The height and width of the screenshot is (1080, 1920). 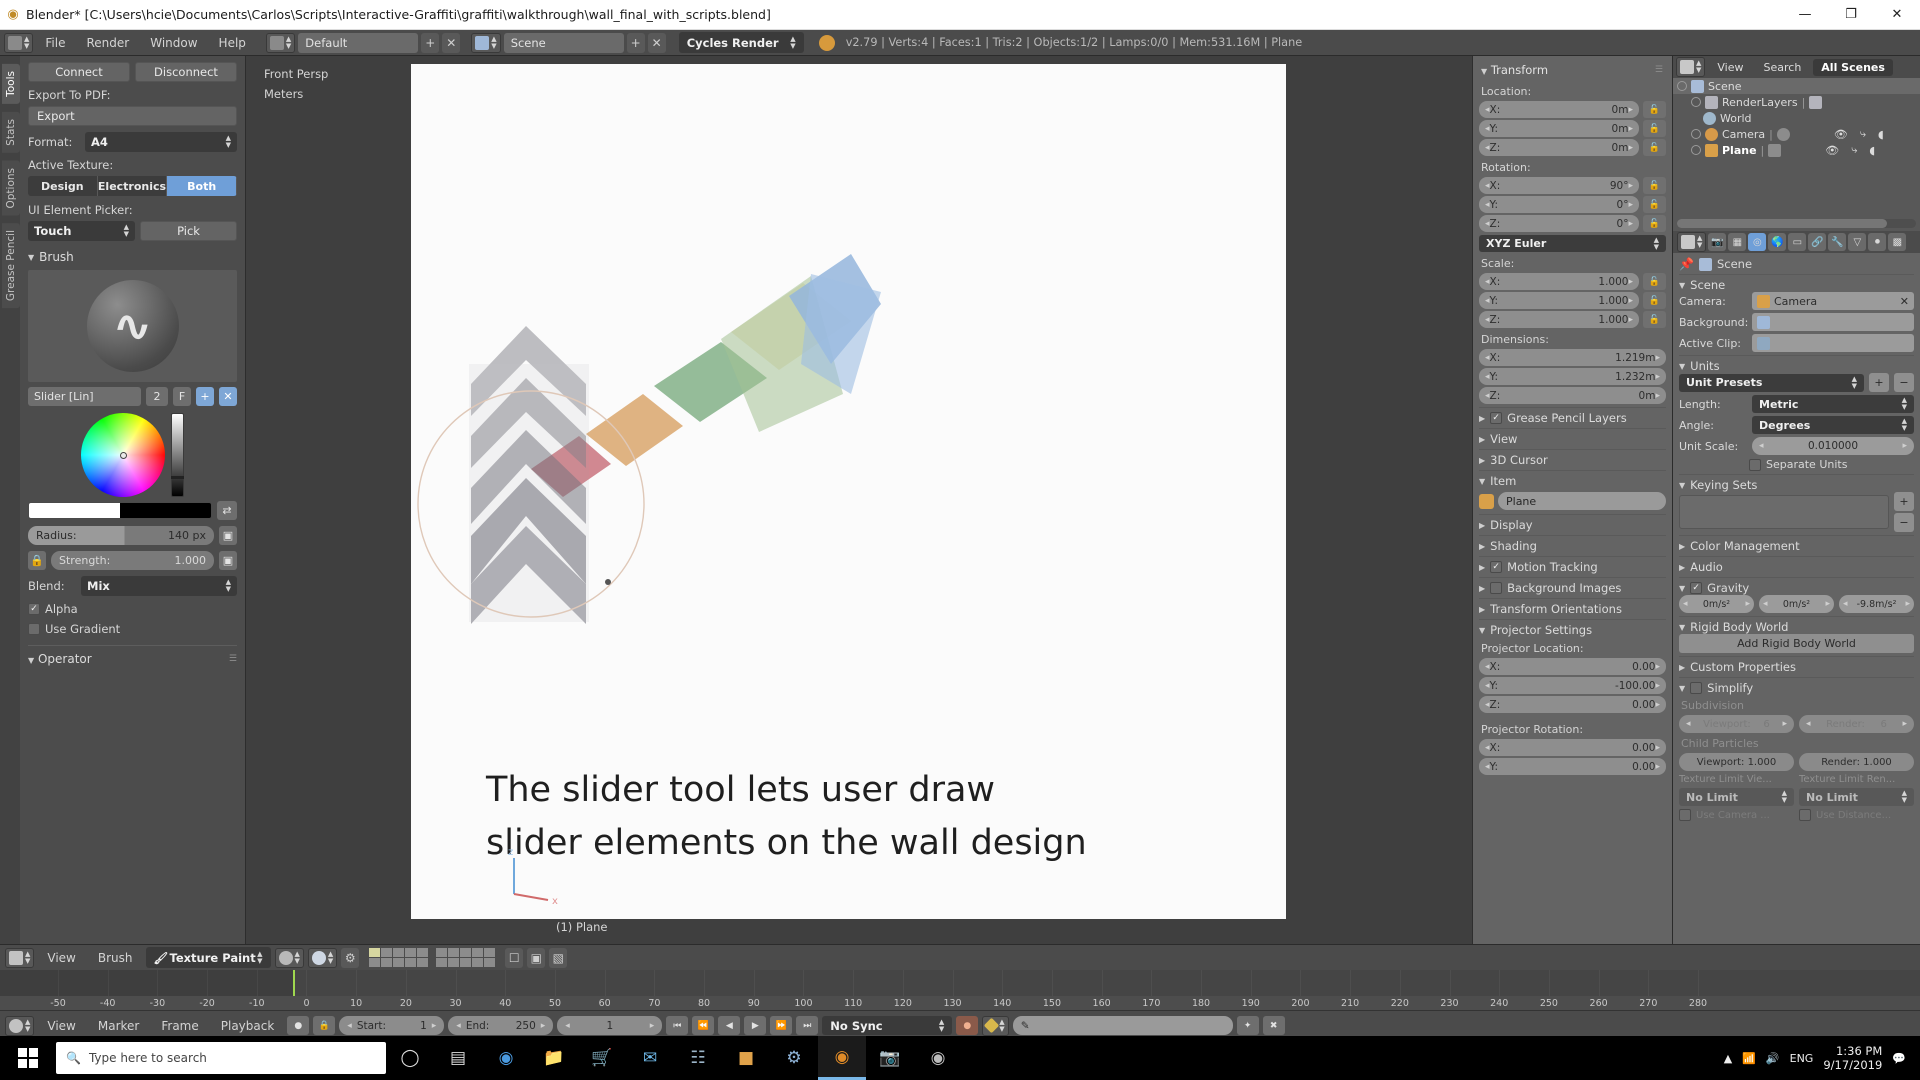 I want to click on render-engine-dropdown: Cycles Render ▲ ▼, so click(x=741, y=42).